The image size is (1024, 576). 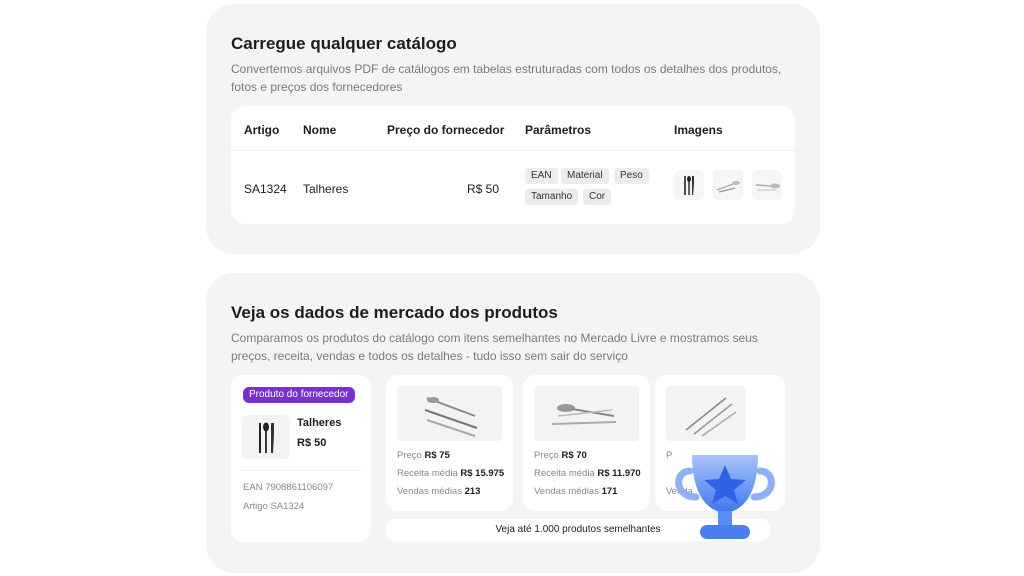 I want to click on param-tag-weight: Peso, so click(x=631, y=176).